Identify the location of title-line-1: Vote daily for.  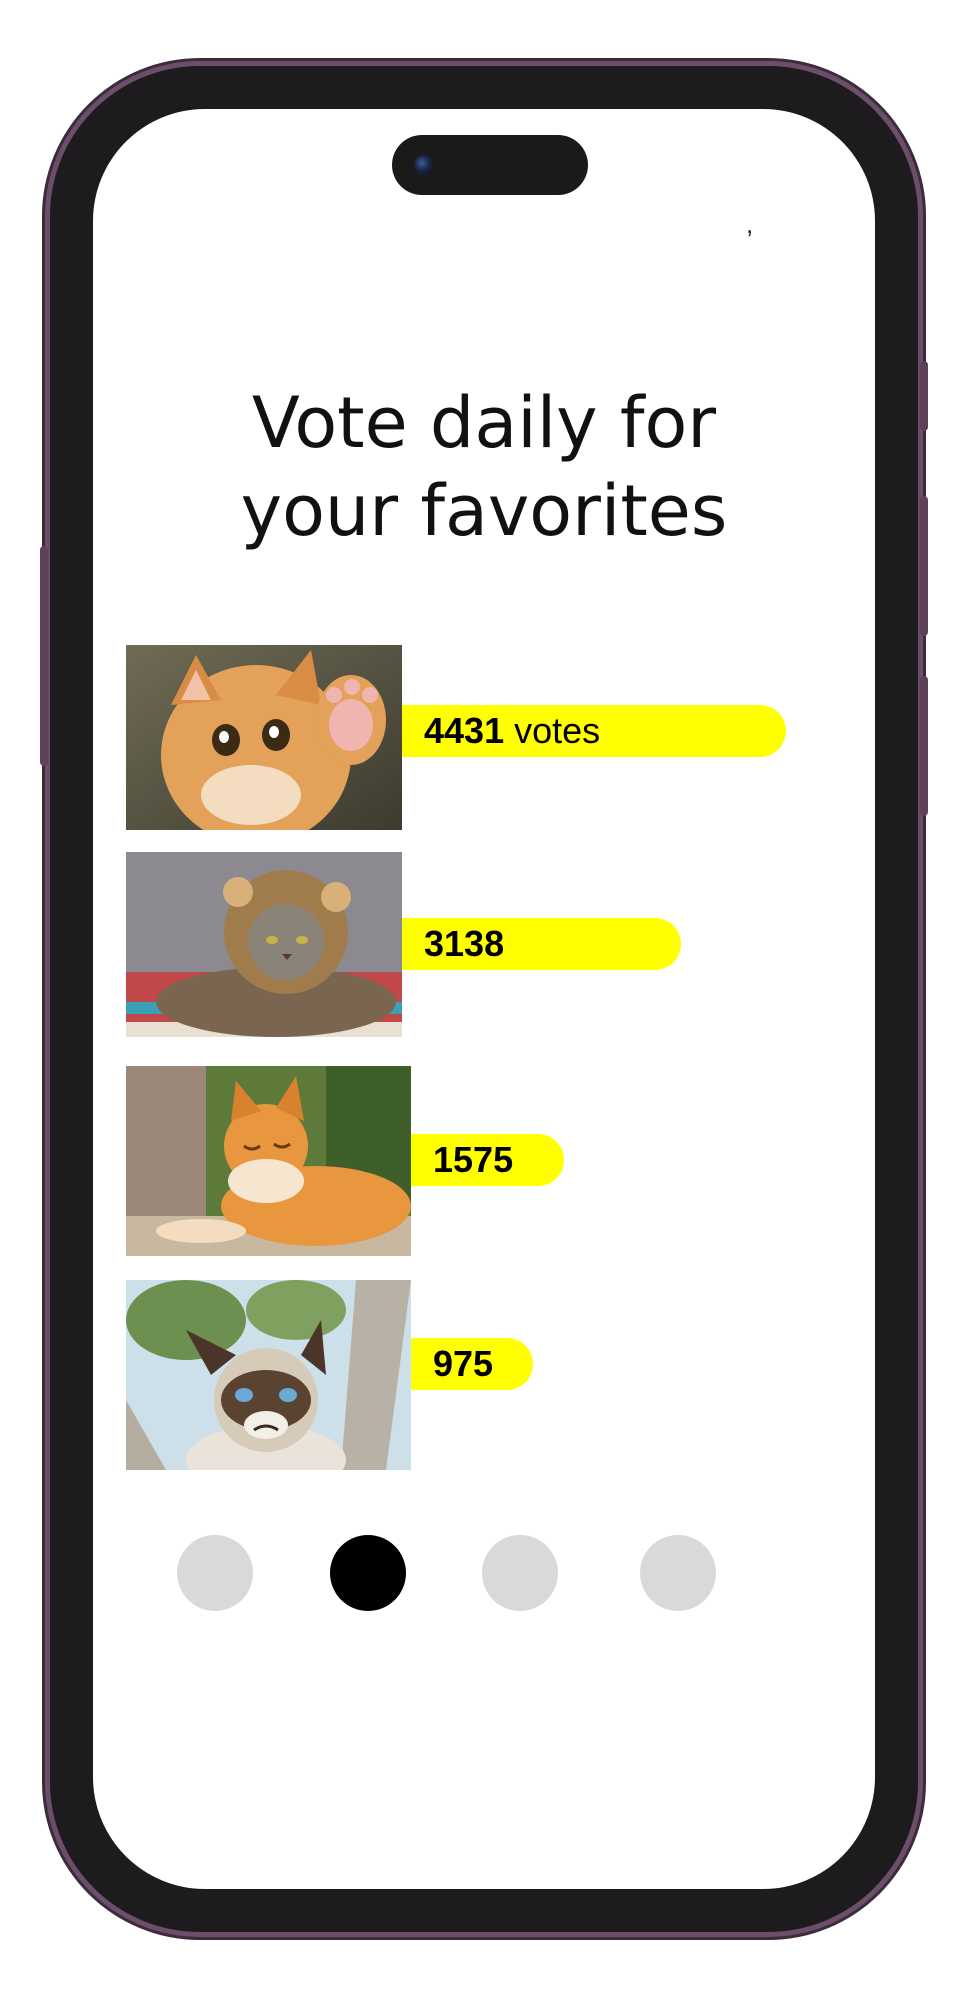
(484, 423).